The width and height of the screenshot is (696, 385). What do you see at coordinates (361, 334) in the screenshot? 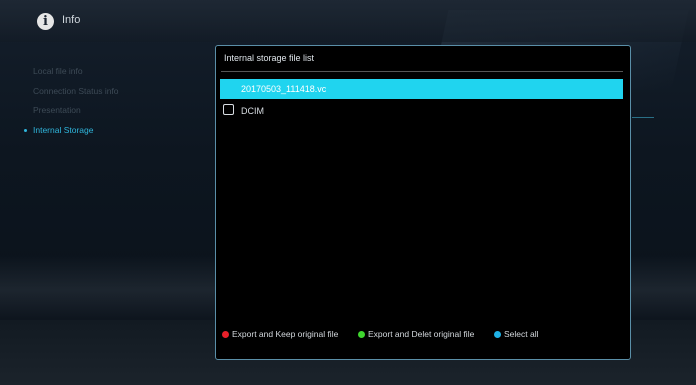
I see `green-button-icon` at bounding box center [361, 334].